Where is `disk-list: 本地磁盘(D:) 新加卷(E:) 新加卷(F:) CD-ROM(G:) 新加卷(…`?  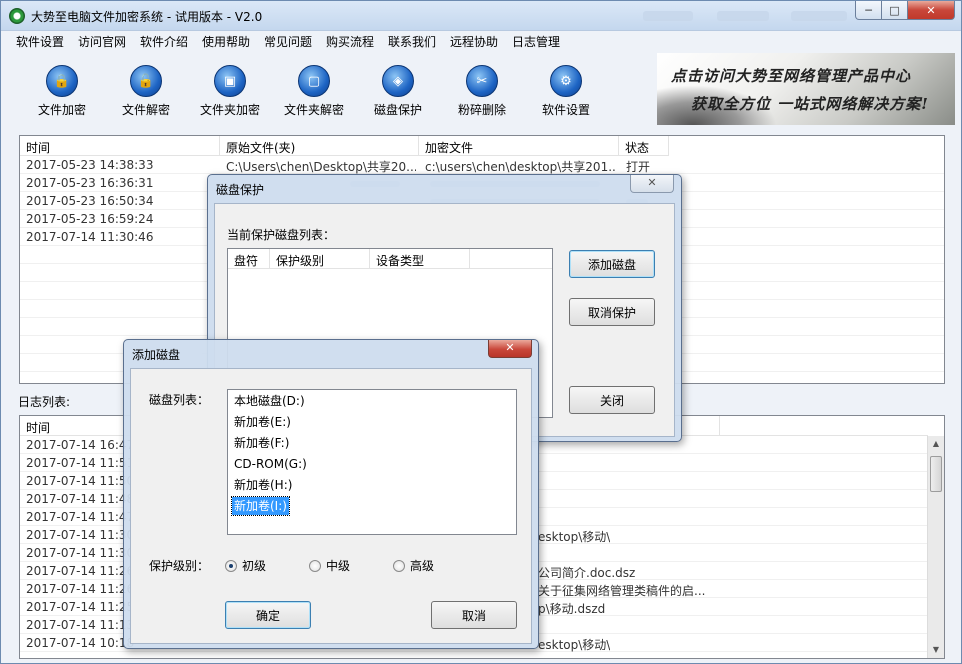 disk-list: 本地磁盘(D:) 新加卷(E:) 新加卷(F:) CD-ROM(G:) 新加卷(… is located at coordinates (372, 462).